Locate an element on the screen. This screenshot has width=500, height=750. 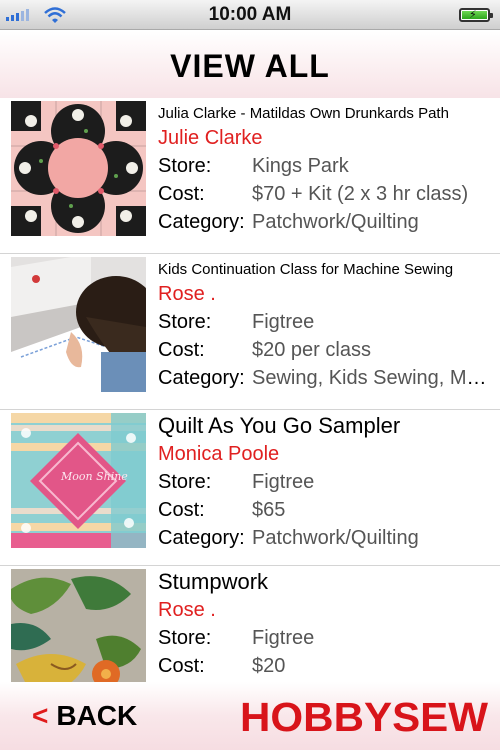
cost-field: Cost: $65 is located at coordinates (325, 510).